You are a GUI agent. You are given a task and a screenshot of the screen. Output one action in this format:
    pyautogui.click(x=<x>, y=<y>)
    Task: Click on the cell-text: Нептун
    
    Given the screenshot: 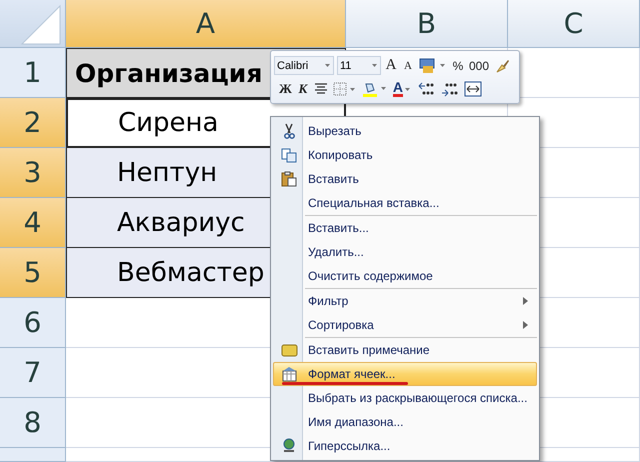 What is the action you would take?
    pyautogui.click(x=167, y=173)
    